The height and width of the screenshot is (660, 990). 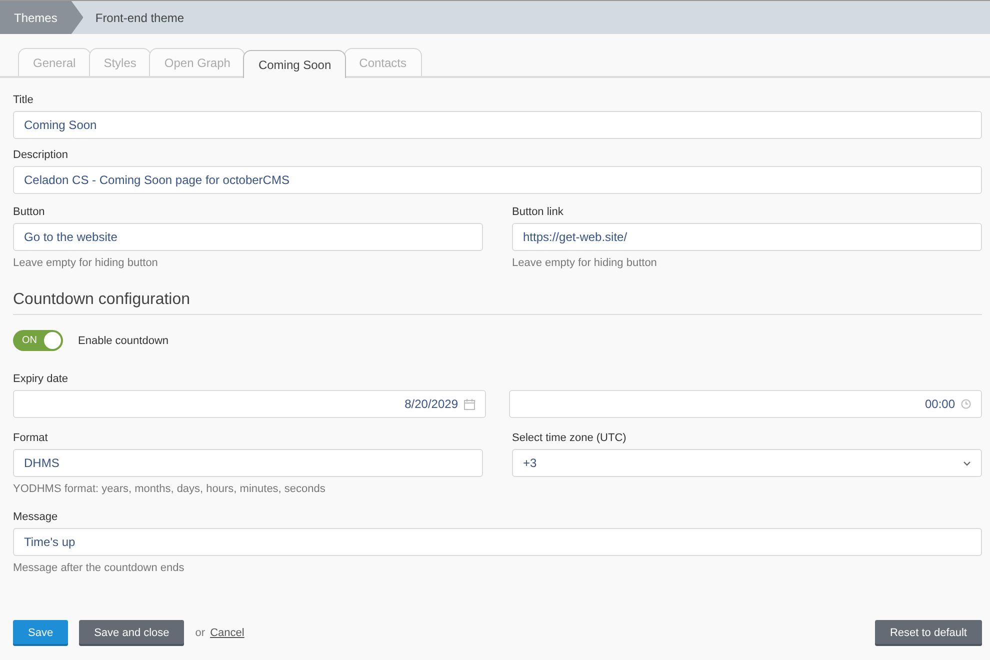 I want to click on field-label: Button, so click(x=29, y=212).